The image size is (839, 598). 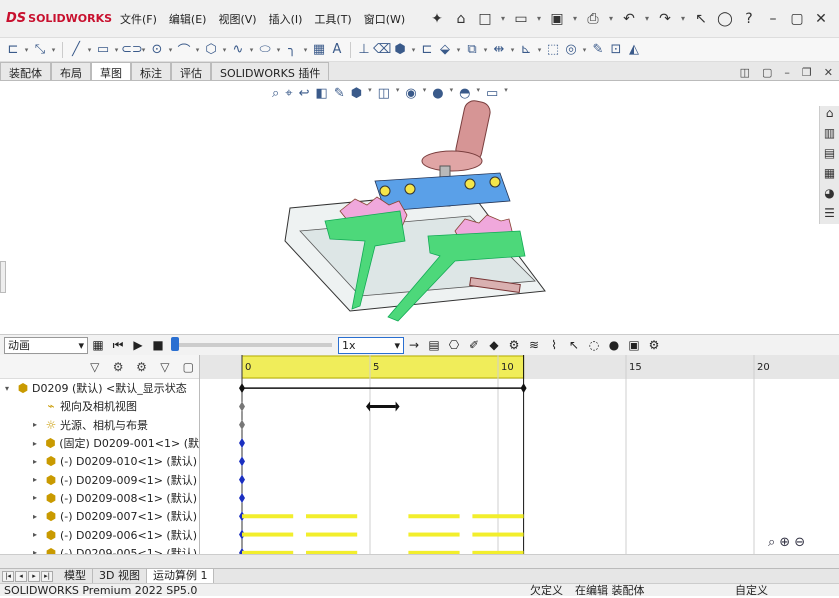 I want to click on pin-icon: ✦, so click(x=437, y=19).